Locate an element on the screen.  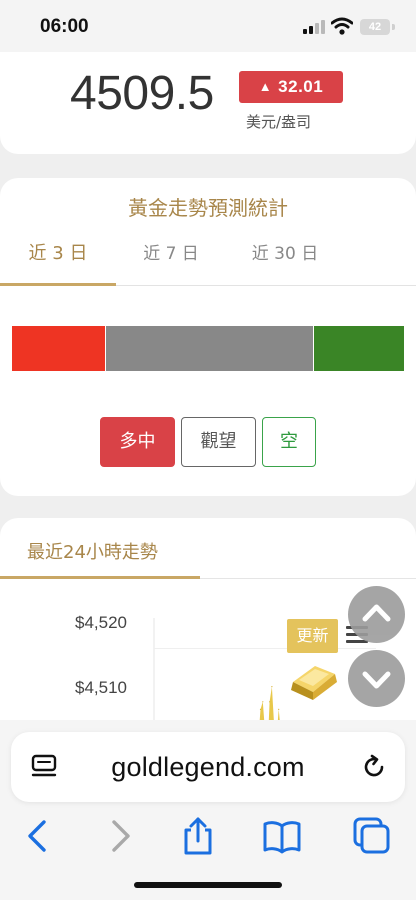
status-time: 06:00 is located at coordinates (64, 26).